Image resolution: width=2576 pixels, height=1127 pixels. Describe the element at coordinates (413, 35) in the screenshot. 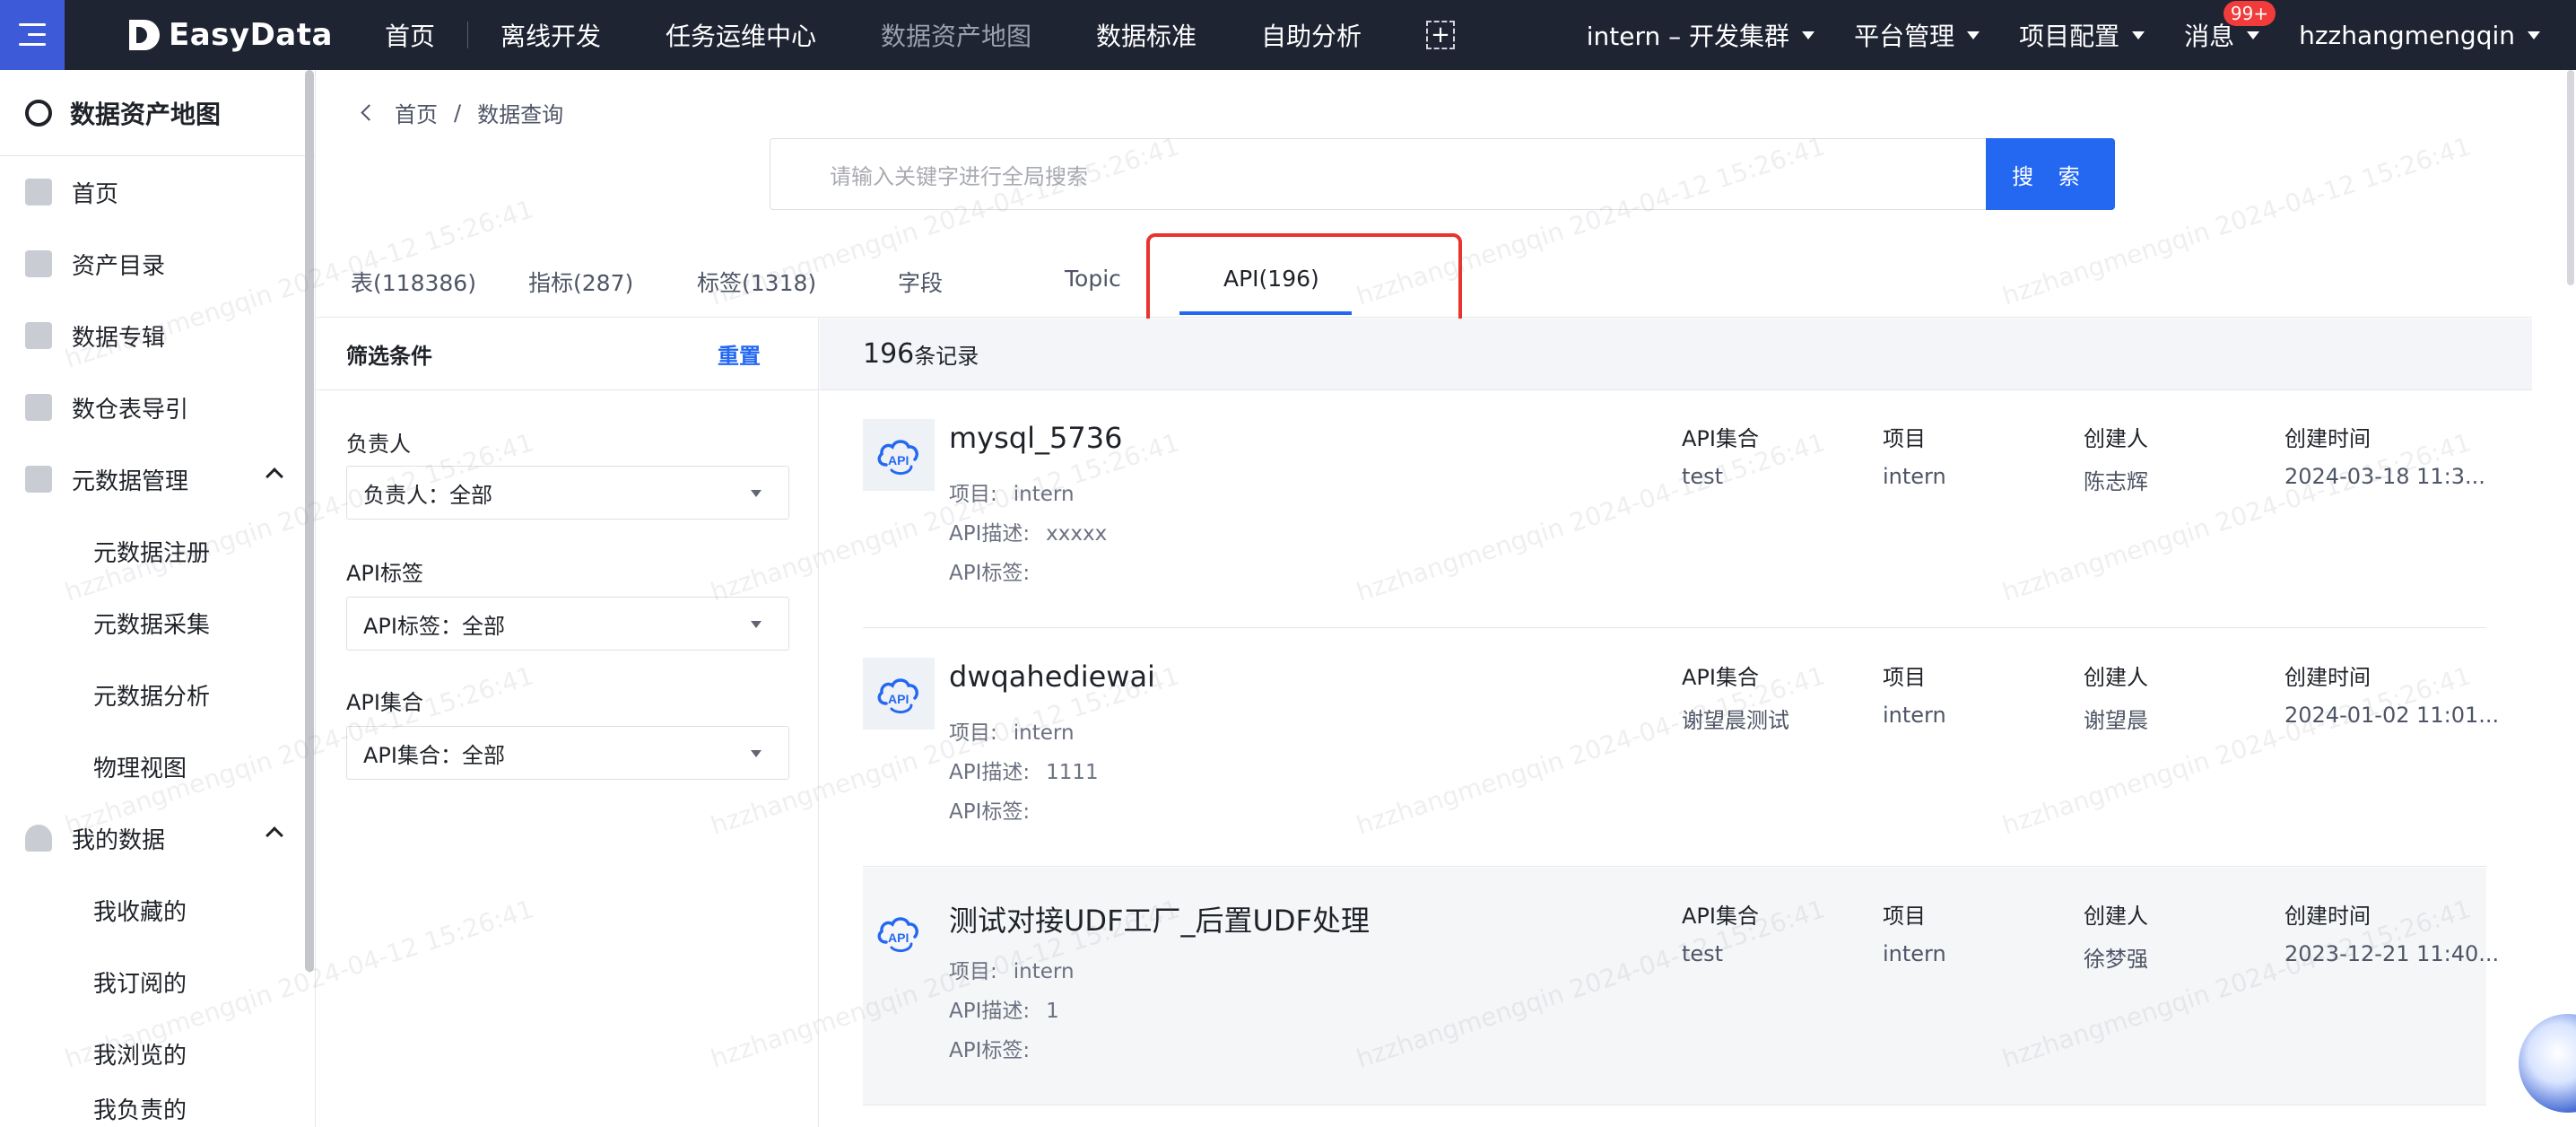

I see `nav-home: 首页` at that location.